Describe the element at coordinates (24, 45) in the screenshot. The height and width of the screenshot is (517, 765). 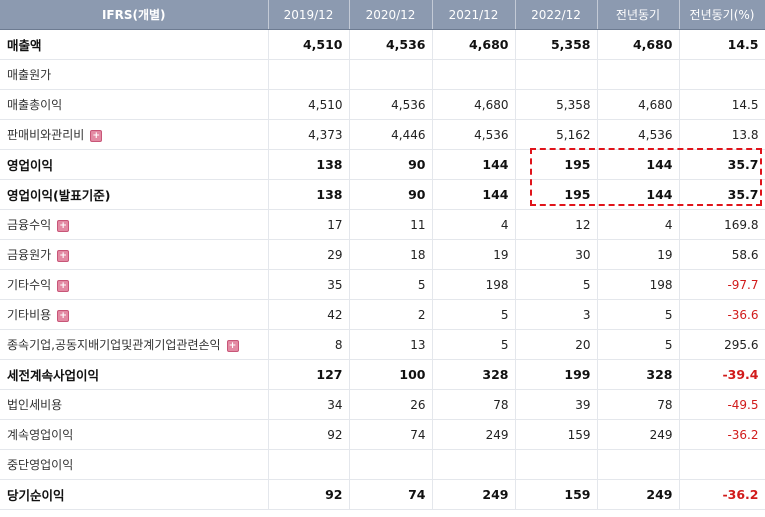
I see `row-label: 매출액` at that location.